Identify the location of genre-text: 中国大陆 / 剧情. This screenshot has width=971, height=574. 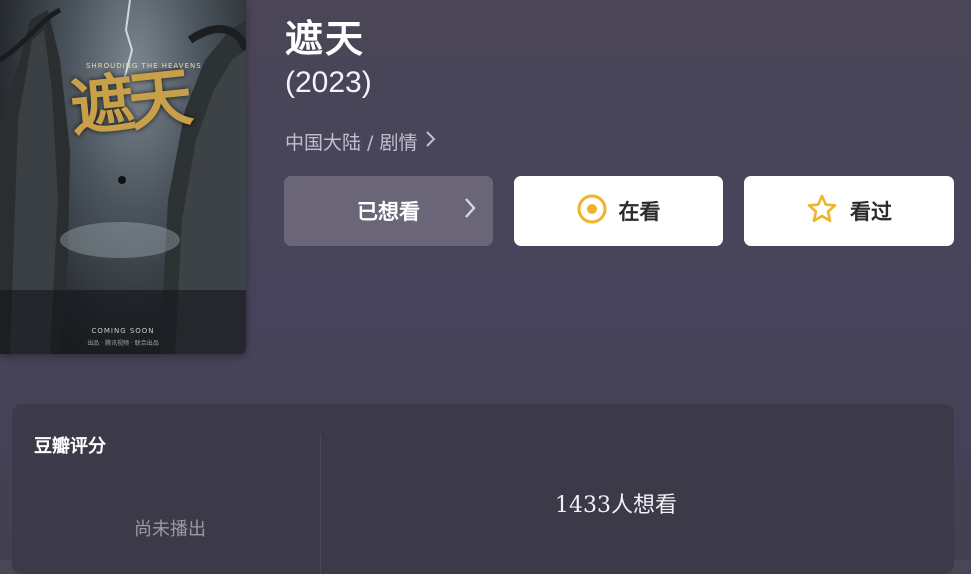
(351, 143).